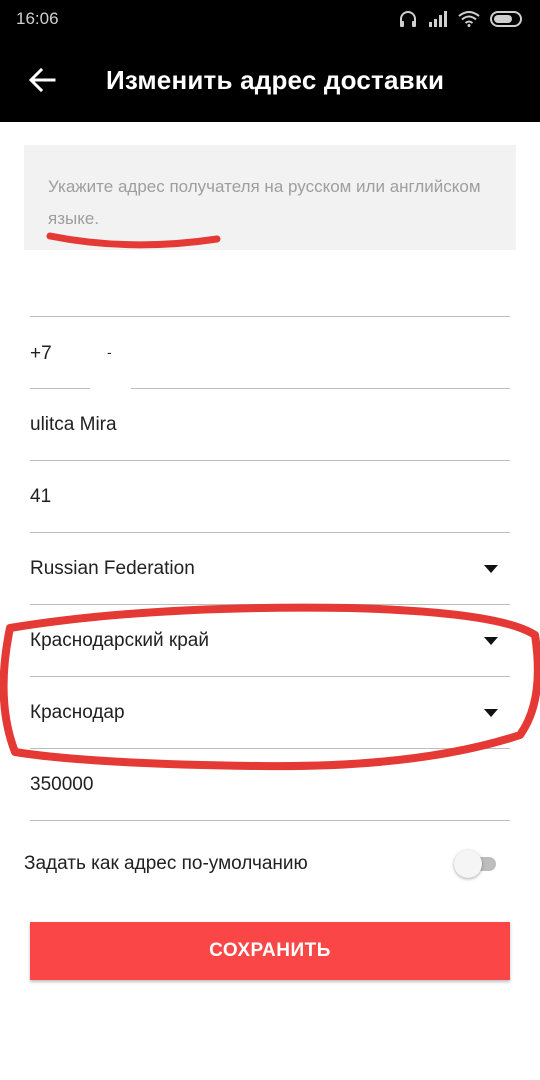 This screenshot has width=540, height=1080. I want to click on default-address-label: Задать как адрес по-умолчанию, so click(166, 863).